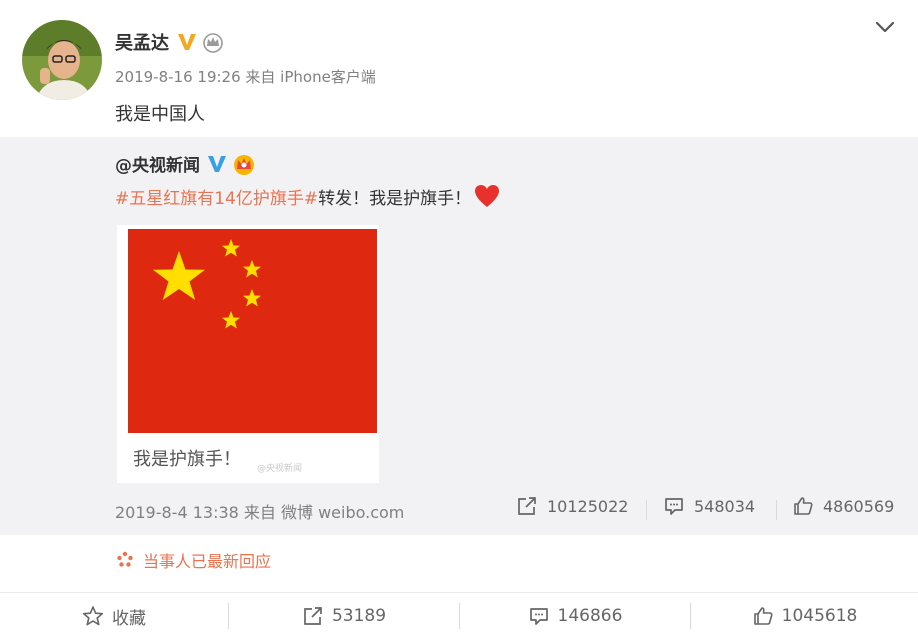  I want to click on bottom-action-bar: 收藏 53189 146866 1045618, so click(459, 615).